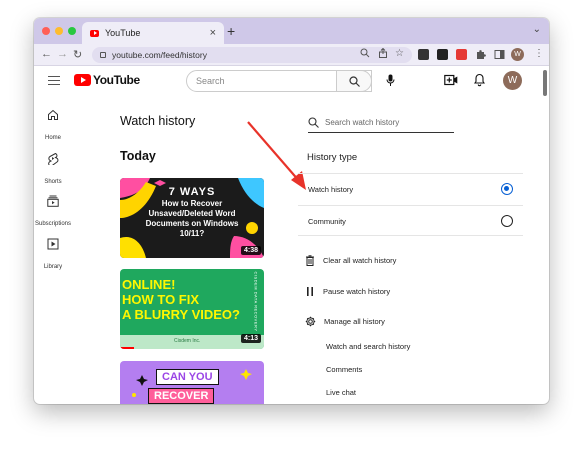 The image size is (582, 450). I want to click on youtube-play-icon, so click(82, 80).